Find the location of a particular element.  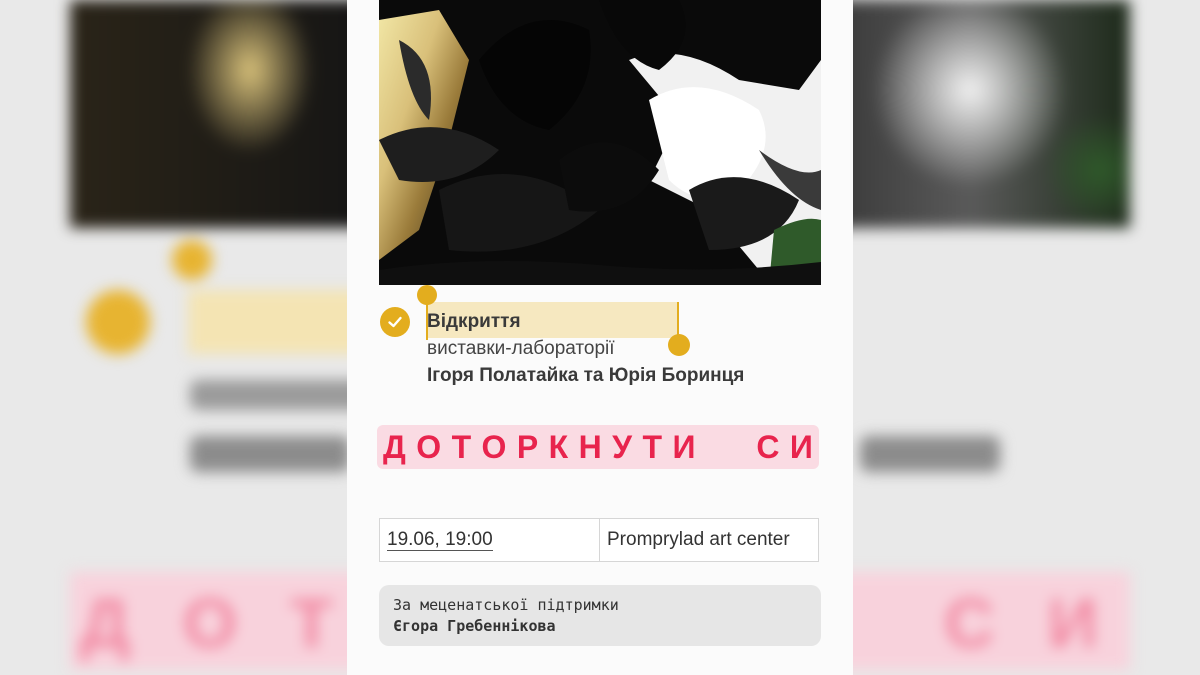

checkmark-circle-icon is located at coordinates (395, 322).